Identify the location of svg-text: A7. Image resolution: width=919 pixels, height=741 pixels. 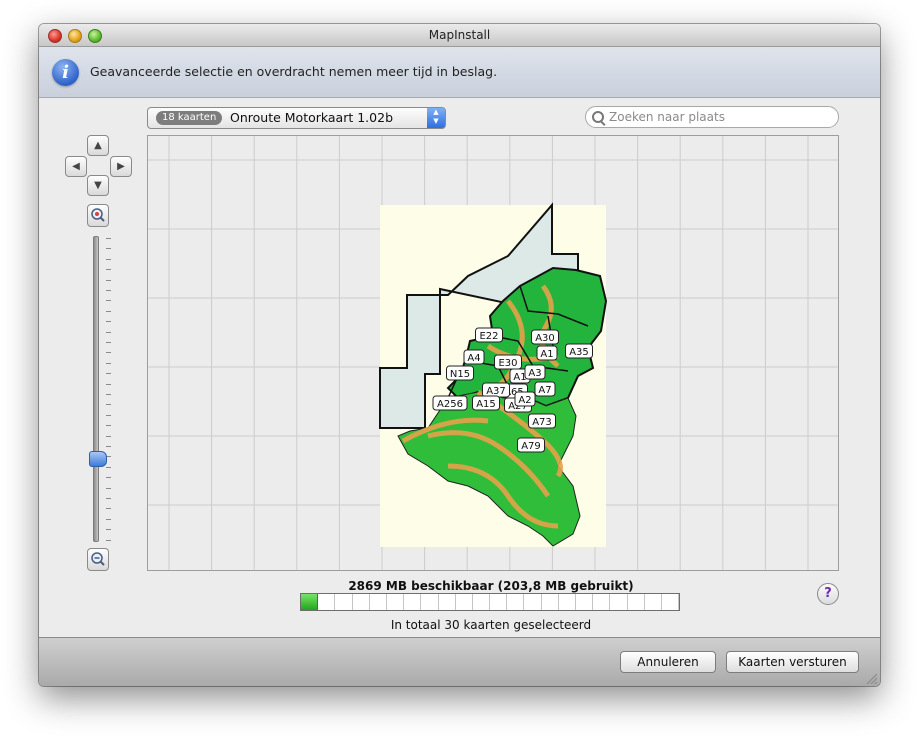
(544, 390).